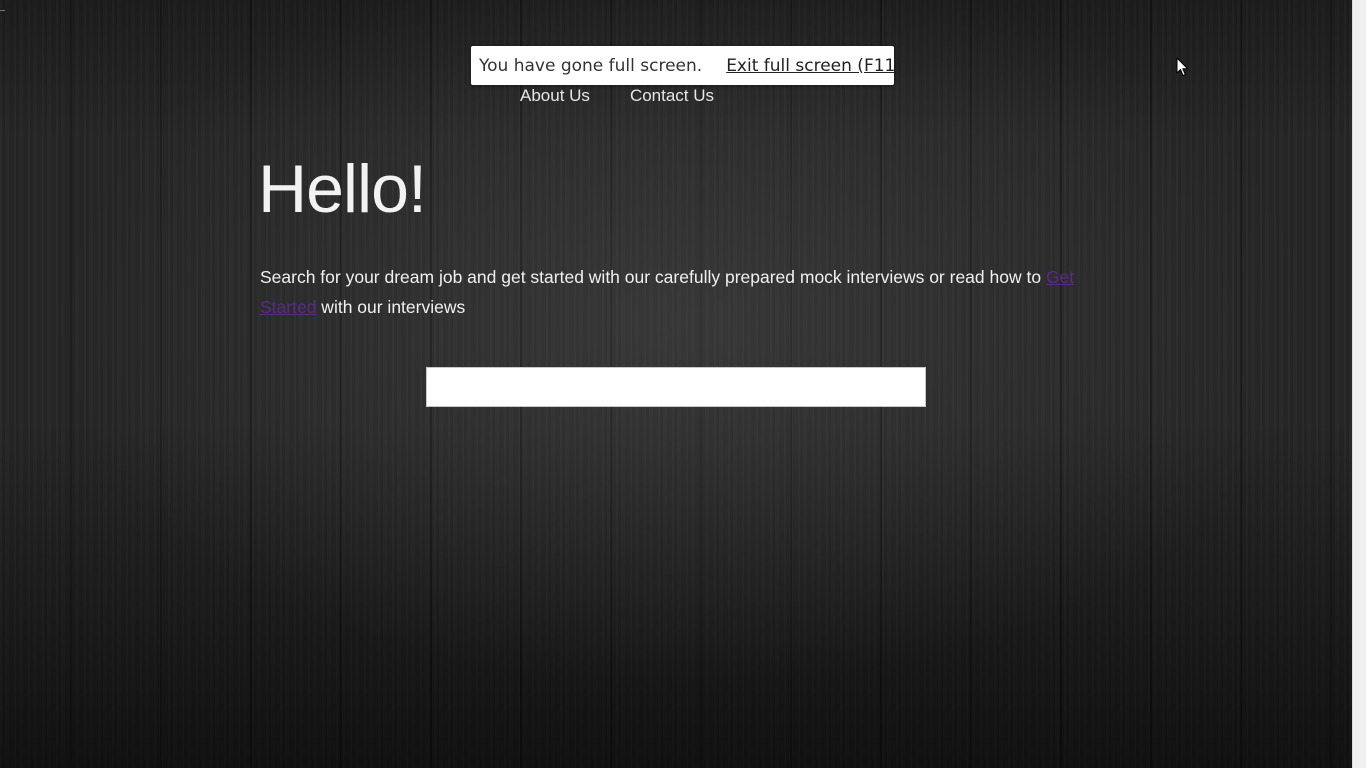 Image resolution: width=1366 pixels, height=768 pixels. Describe the element at coordinates (814, 66) in the screenshot. I see `exit-fullscreen-link: Exit full screen (F11)` at that location.